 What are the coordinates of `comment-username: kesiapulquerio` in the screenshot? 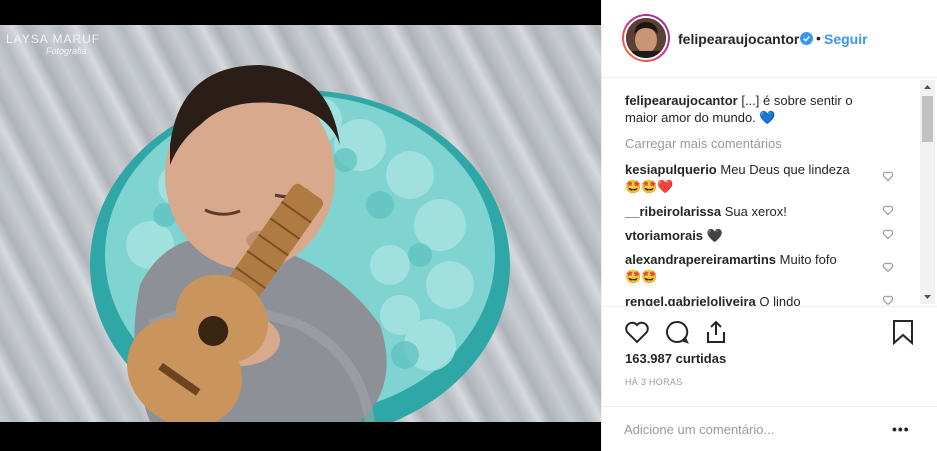 It's located at (671, 169).